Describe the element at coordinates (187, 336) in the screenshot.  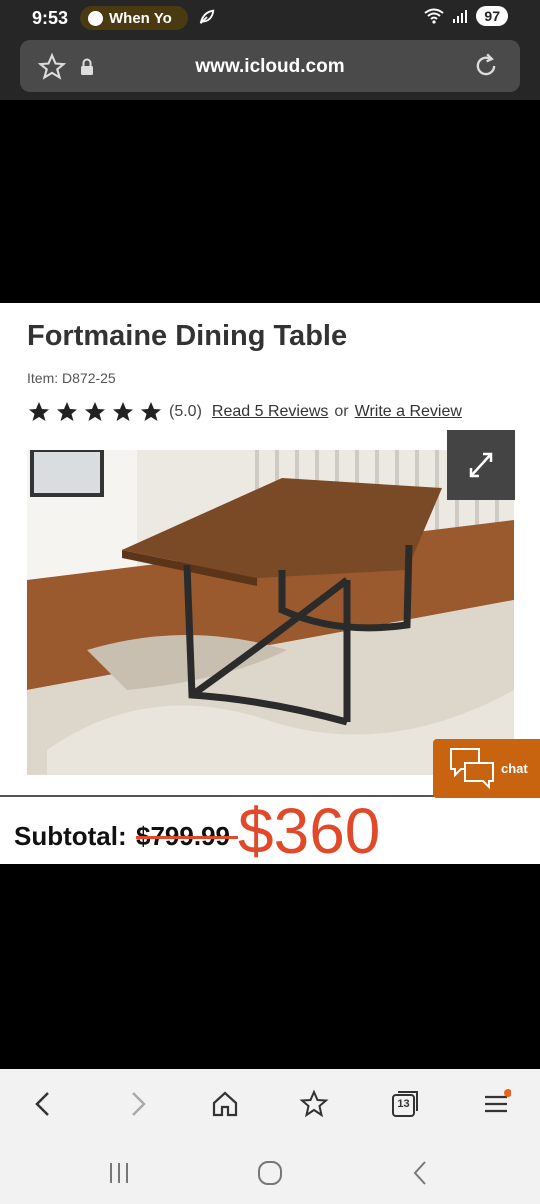
I see `product-title: Fortmaine Dining Table` at that location.